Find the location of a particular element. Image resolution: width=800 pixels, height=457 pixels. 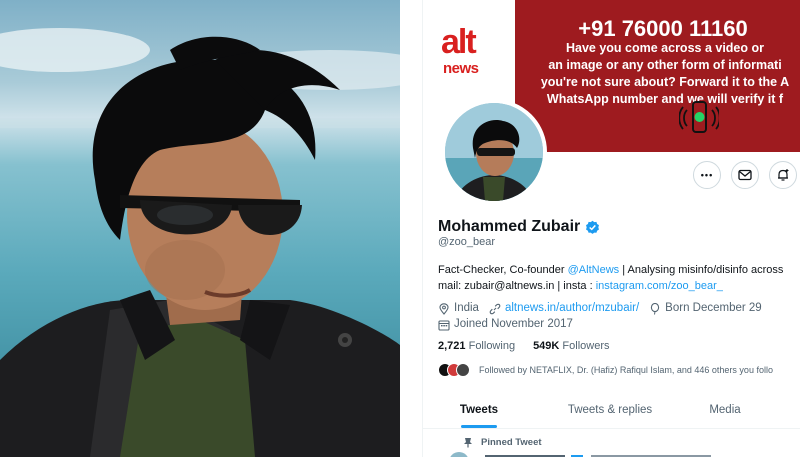

profile-tabs: Tweets Tweets & replies Media is located at coordinates (611, 410).